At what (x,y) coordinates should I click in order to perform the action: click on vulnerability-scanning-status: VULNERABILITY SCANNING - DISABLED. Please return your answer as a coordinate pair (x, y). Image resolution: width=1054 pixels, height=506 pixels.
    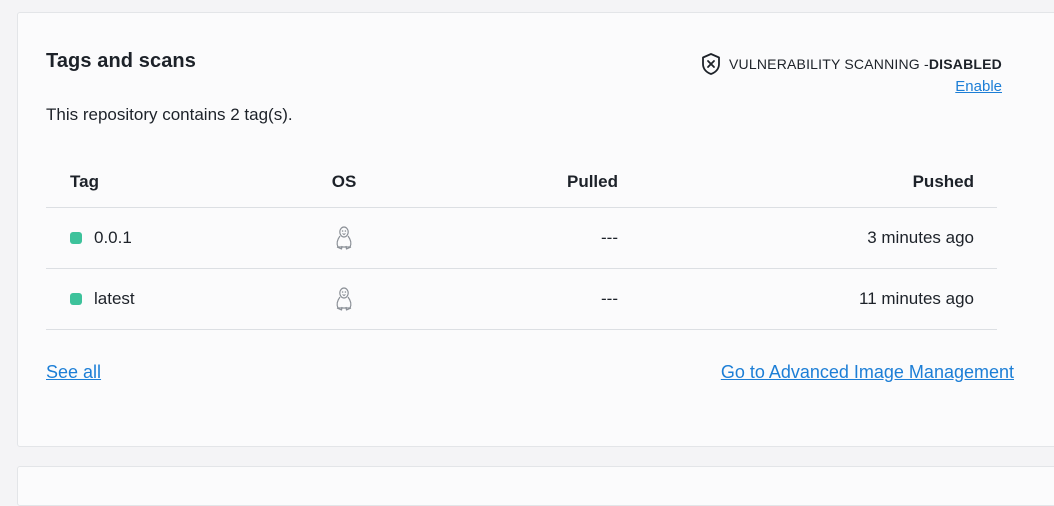
    Looking at the image, I should click on (851, 64).